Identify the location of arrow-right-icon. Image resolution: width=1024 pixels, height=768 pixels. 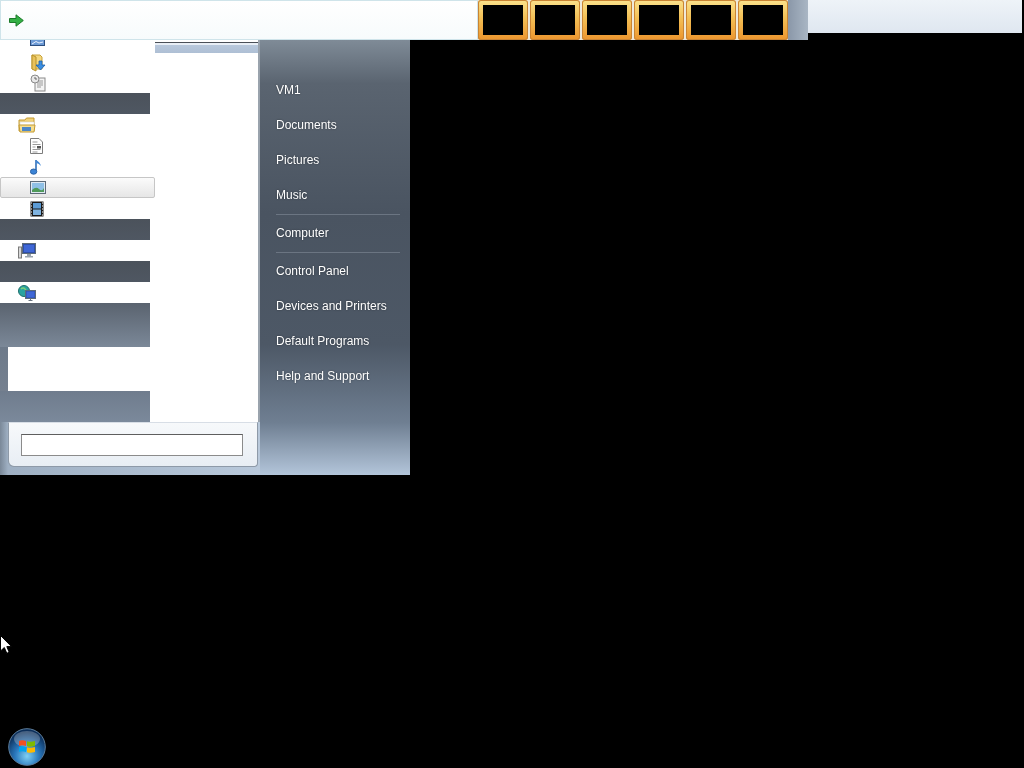
(16, 20).